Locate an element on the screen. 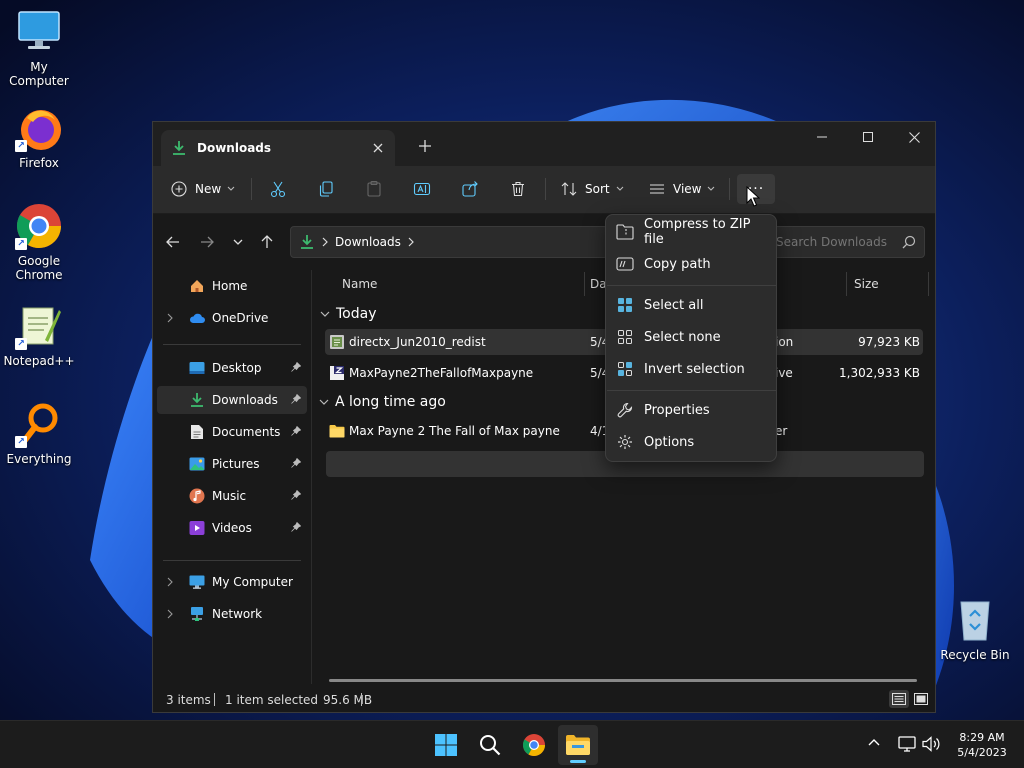  status-selection-size: 95.6 MB is located at coordinates (348, 700).